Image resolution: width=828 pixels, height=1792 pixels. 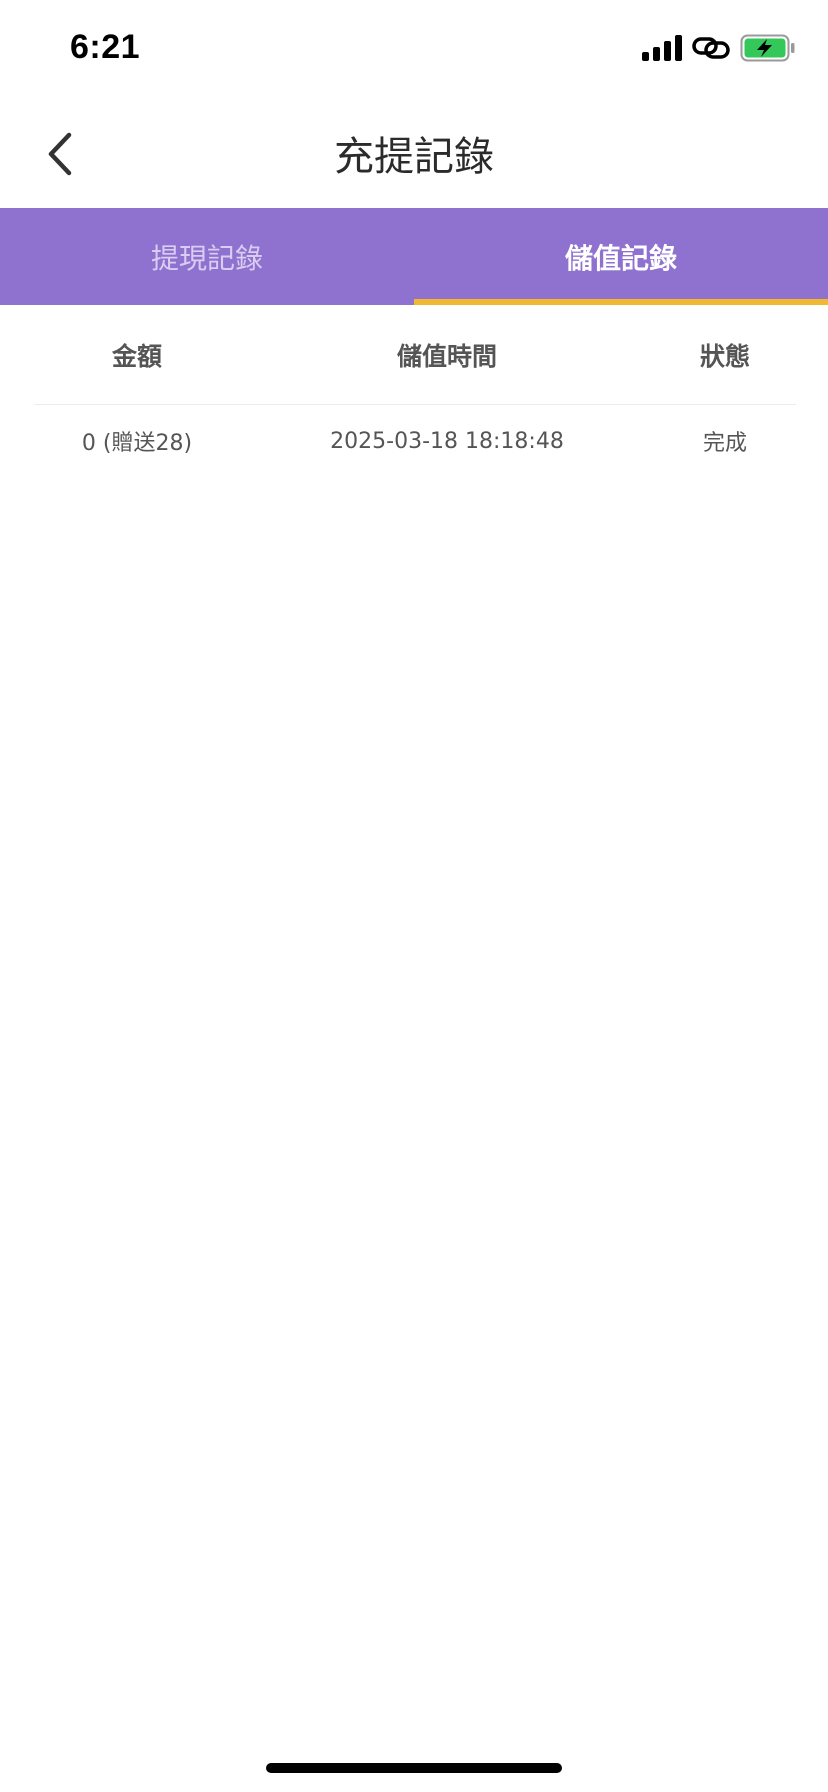 What do you see at coordinates (662, 48) in the screenshot?
I see `cellular-signal-icon` at bounding box center [662, 48].